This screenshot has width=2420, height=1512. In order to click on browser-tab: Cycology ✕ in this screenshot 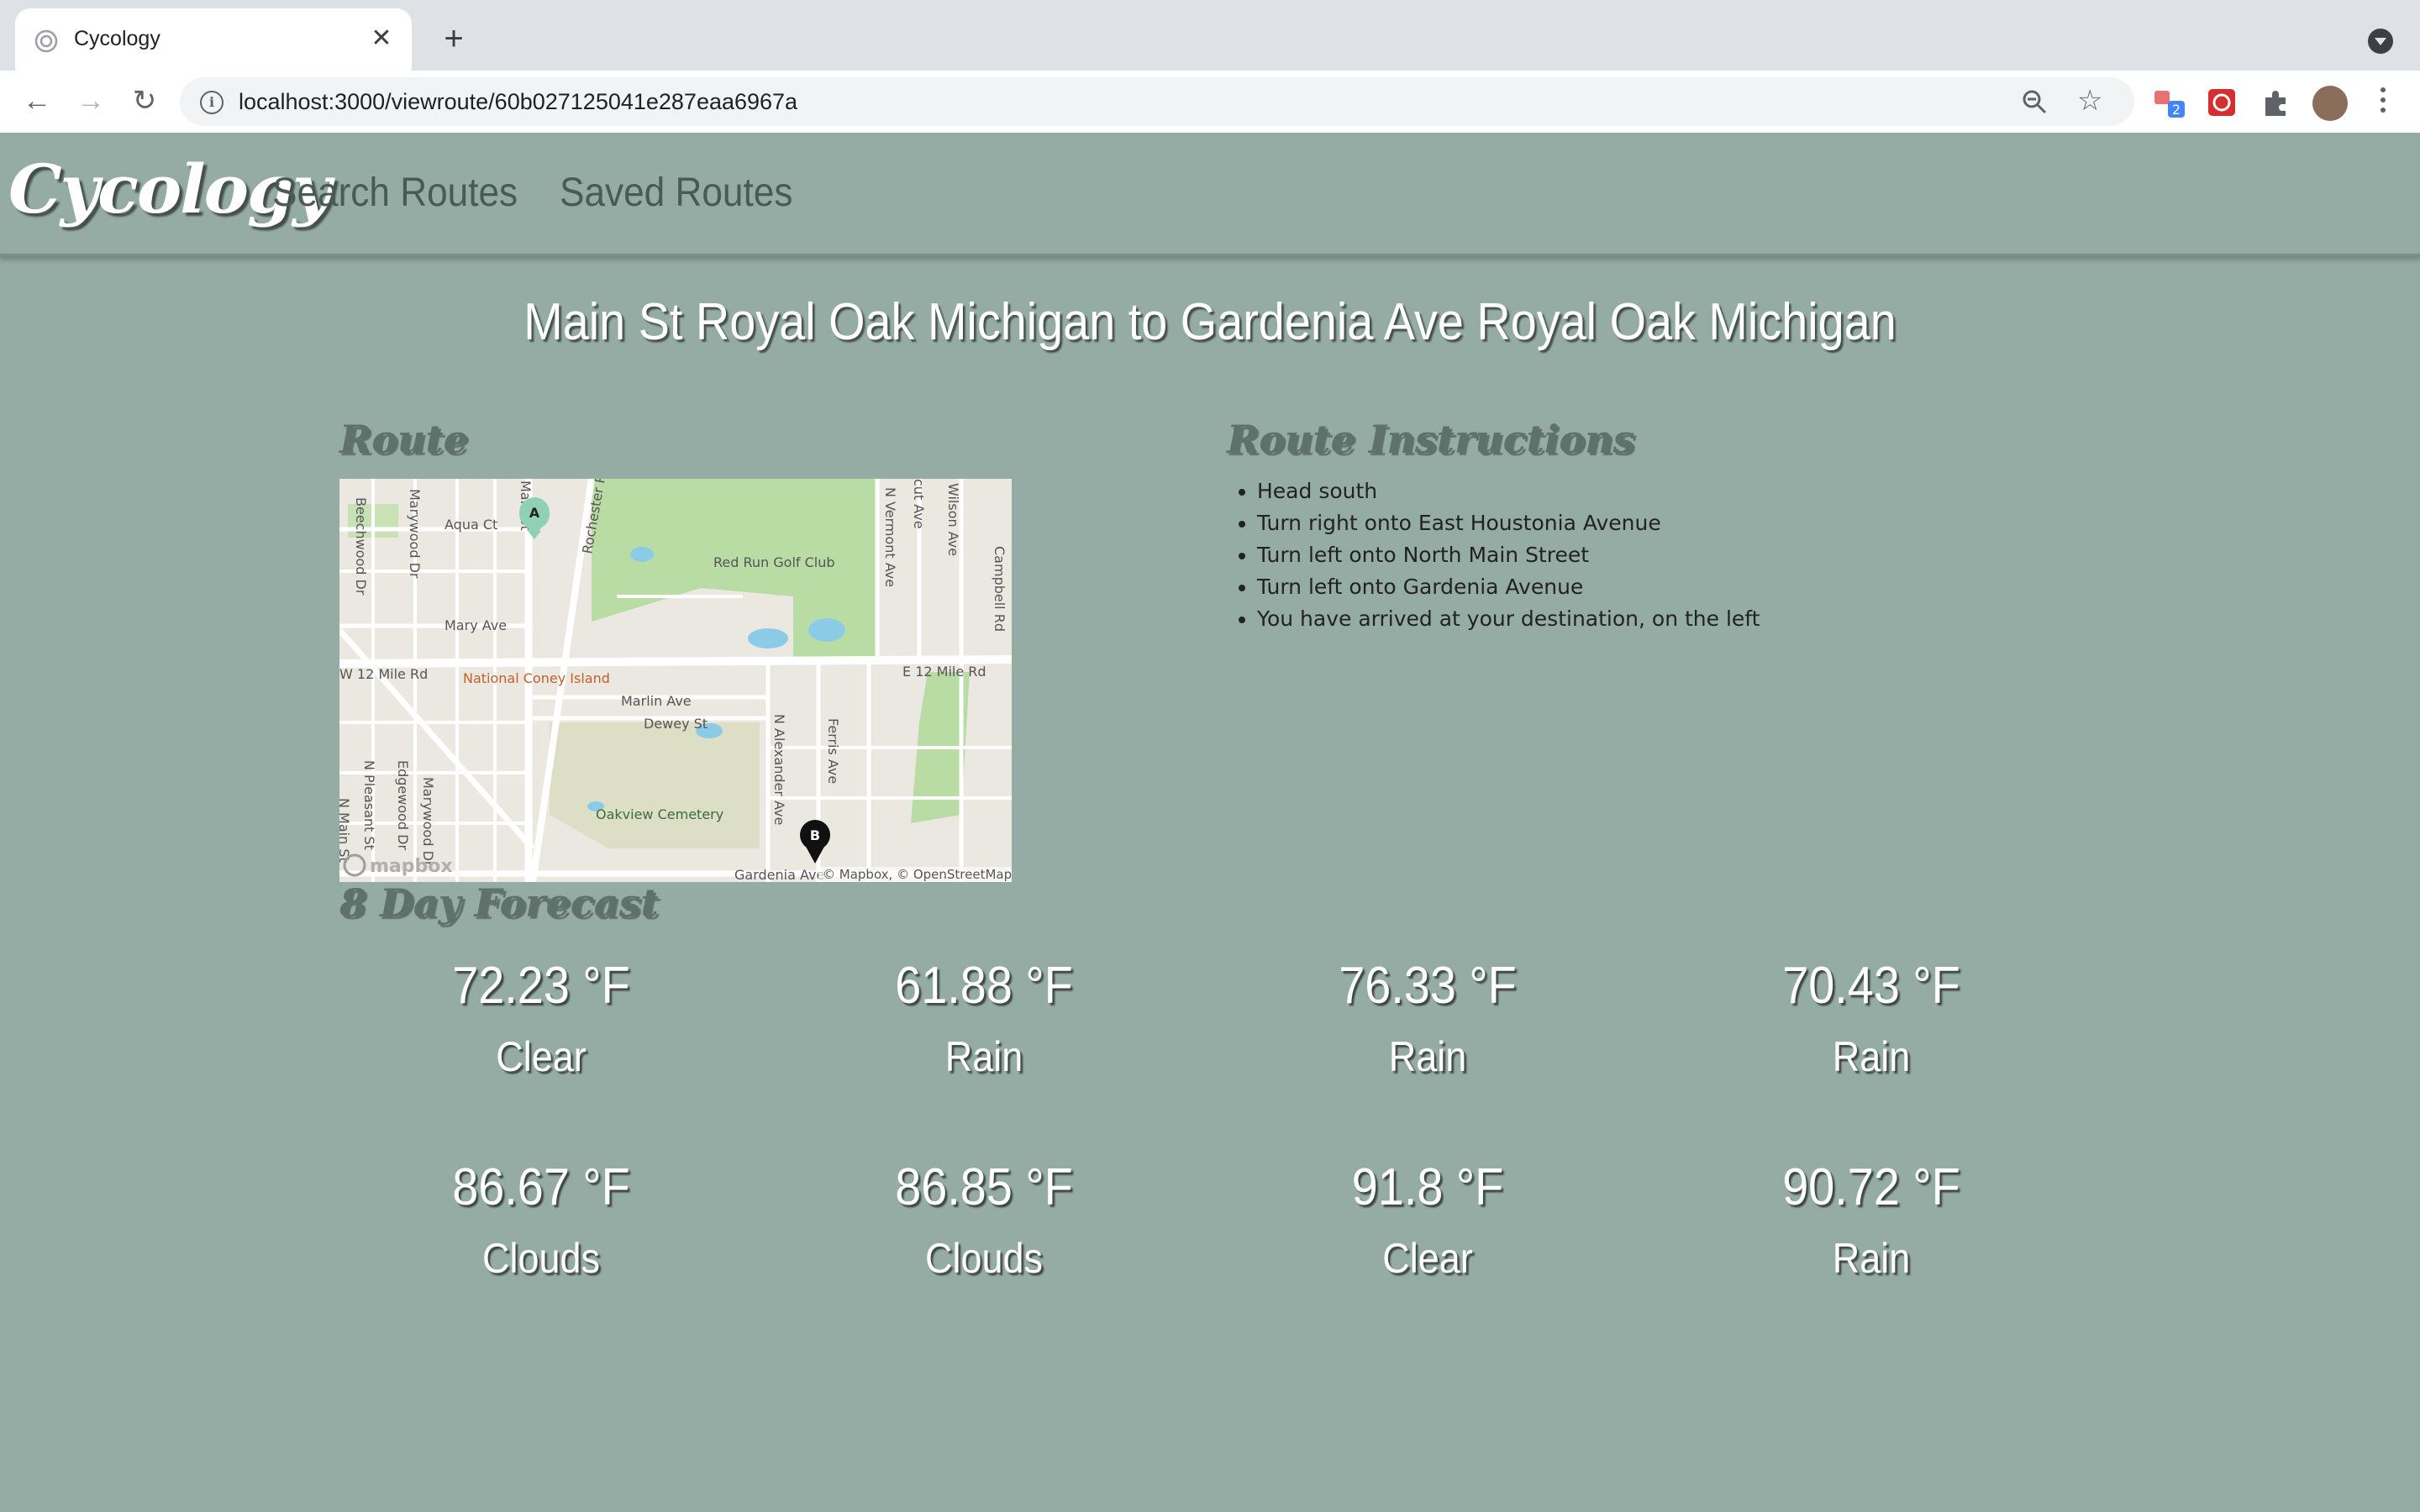, I will do `click(214, 39)`.